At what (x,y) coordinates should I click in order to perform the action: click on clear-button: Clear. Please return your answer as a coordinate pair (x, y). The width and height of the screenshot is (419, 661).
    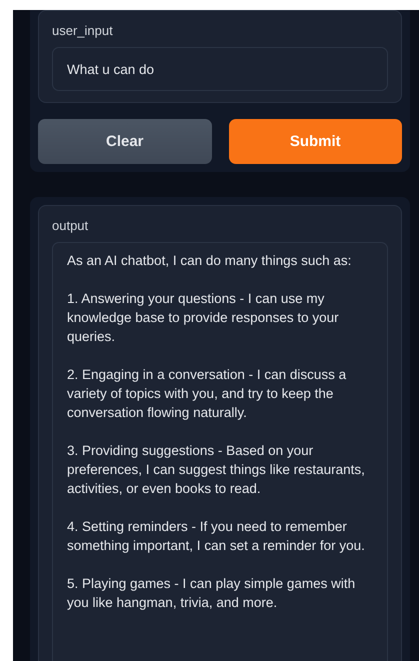
    Looking at the image, I should click on (125, 141).